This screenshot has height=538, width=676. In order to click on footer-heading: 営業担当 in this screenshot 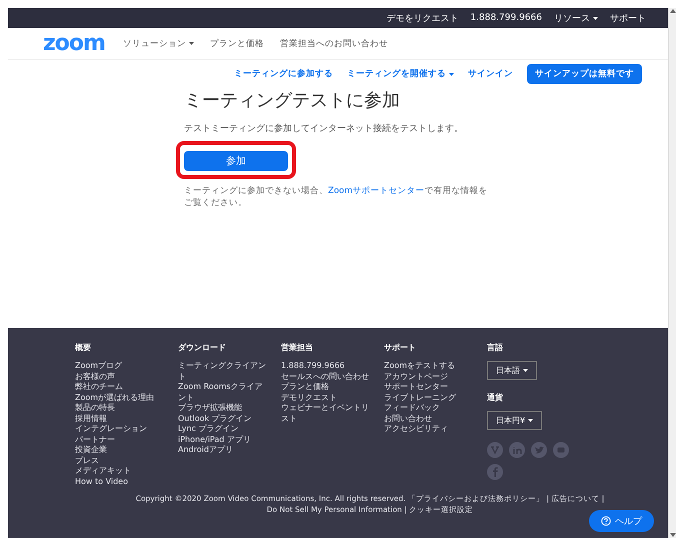, I will do `click(297, 347)`.